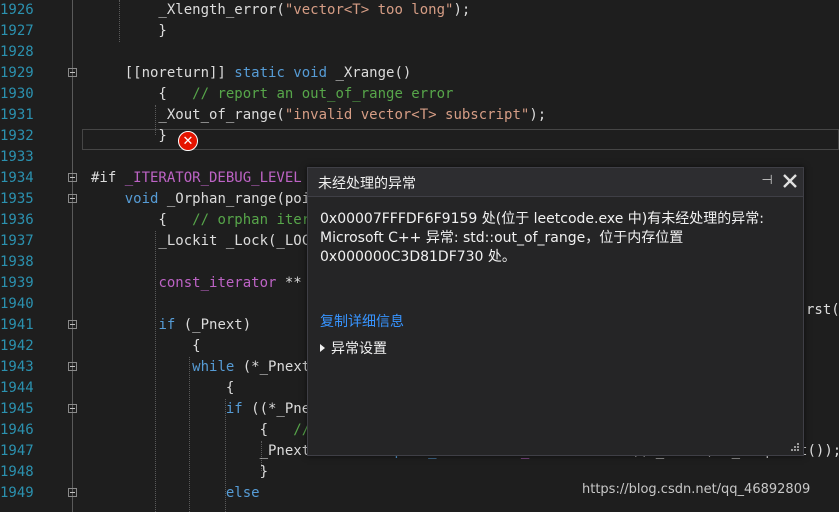  Describe the element at coordinates (419, 73) in the screenshot. I see `code-line: 1929 [[noreturn]] static void _Xrange()` at that location.